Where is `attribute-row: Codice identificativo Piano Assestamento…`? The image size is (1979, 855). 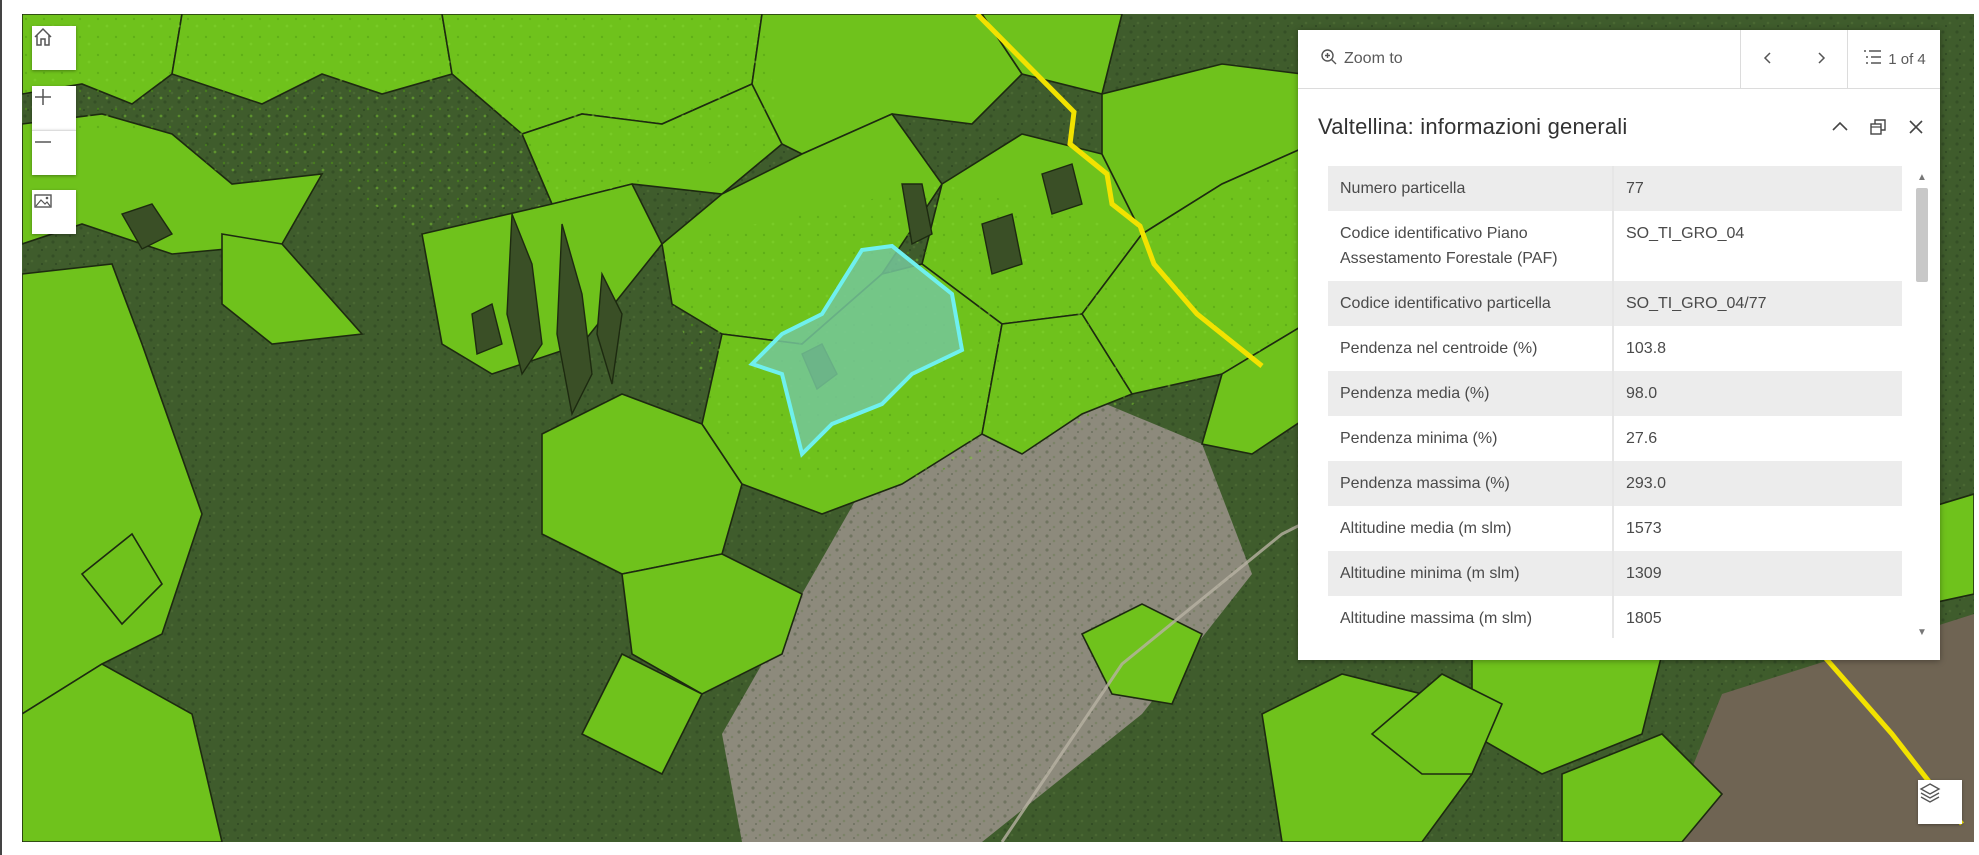 attribute-row: Codice identificativo Piano Assestamento… is located at coordinates (1615, 246).